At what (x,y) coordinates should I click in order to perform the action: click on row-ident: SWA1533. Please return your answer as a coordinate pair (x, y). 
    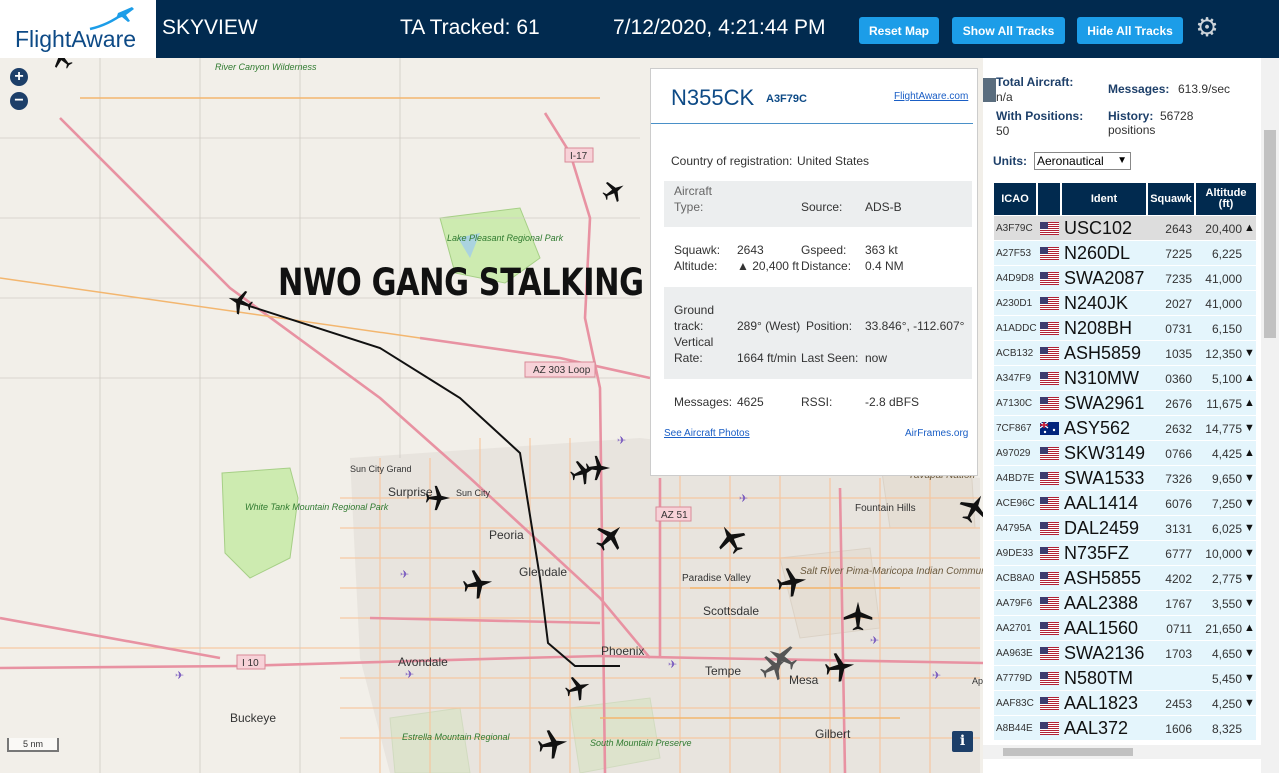
    Looking at the image, I should click on (1104, 478).